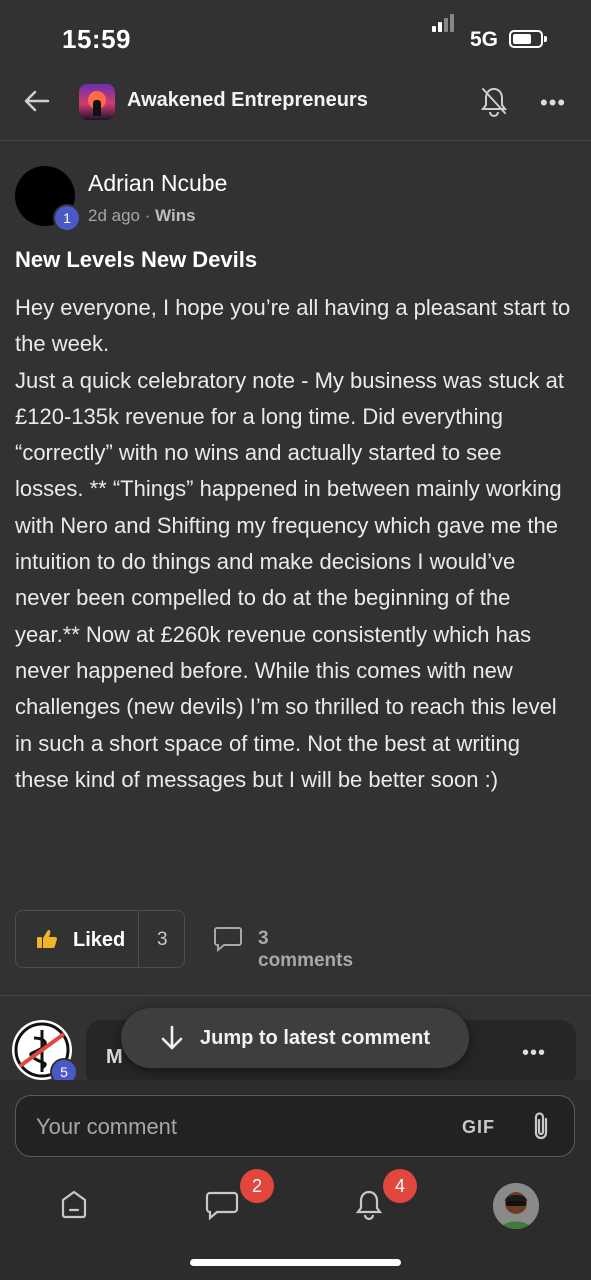 The width and height of the screenshot is (591, 1280). Describe the element at coordinates (516, 1206) in the screenshot. I see `profile-avatar` at that location.